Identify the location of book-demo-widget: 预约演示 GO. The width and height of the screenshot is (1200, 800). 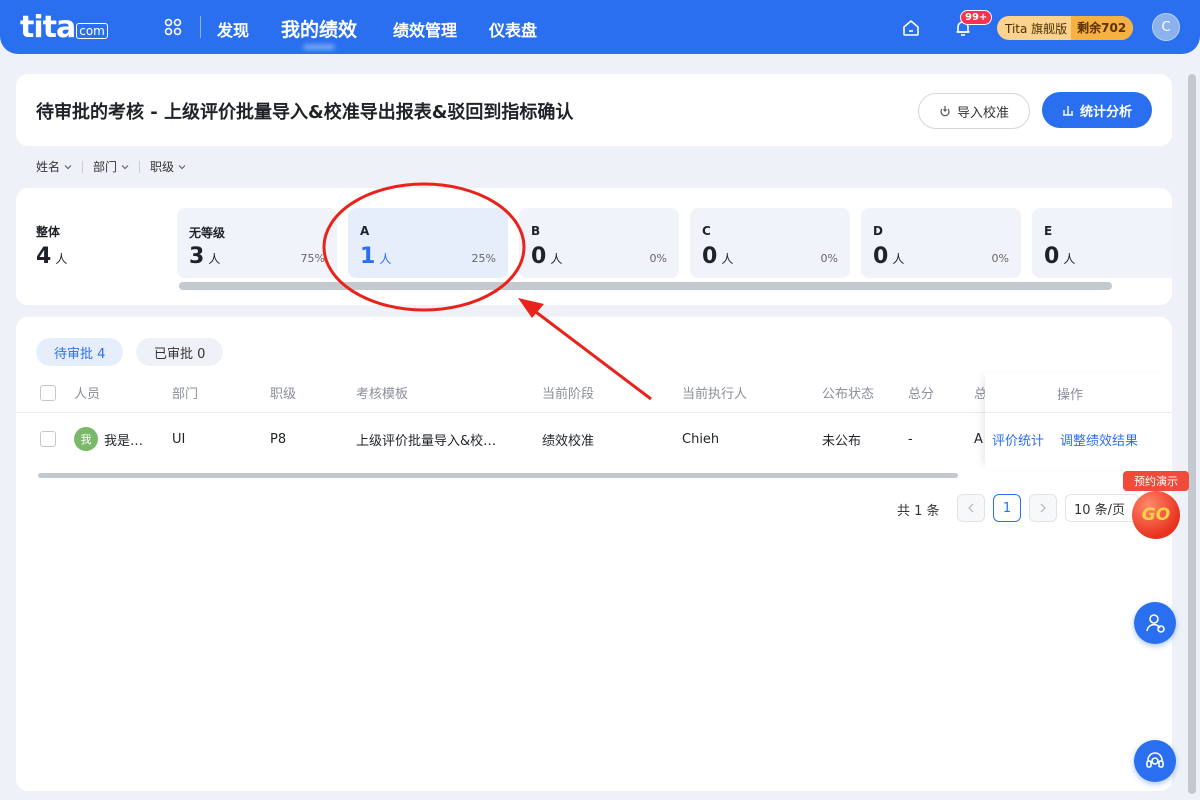
(1156, 507).